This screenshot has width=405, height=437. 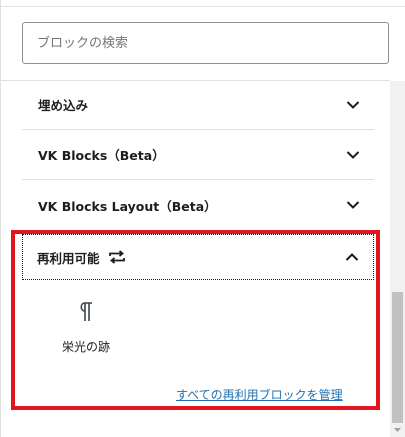 What do you see at coordinates (116, 257) in the screenshot?
I see `reusable-arrows-icon` at bounding box center [116, 257].